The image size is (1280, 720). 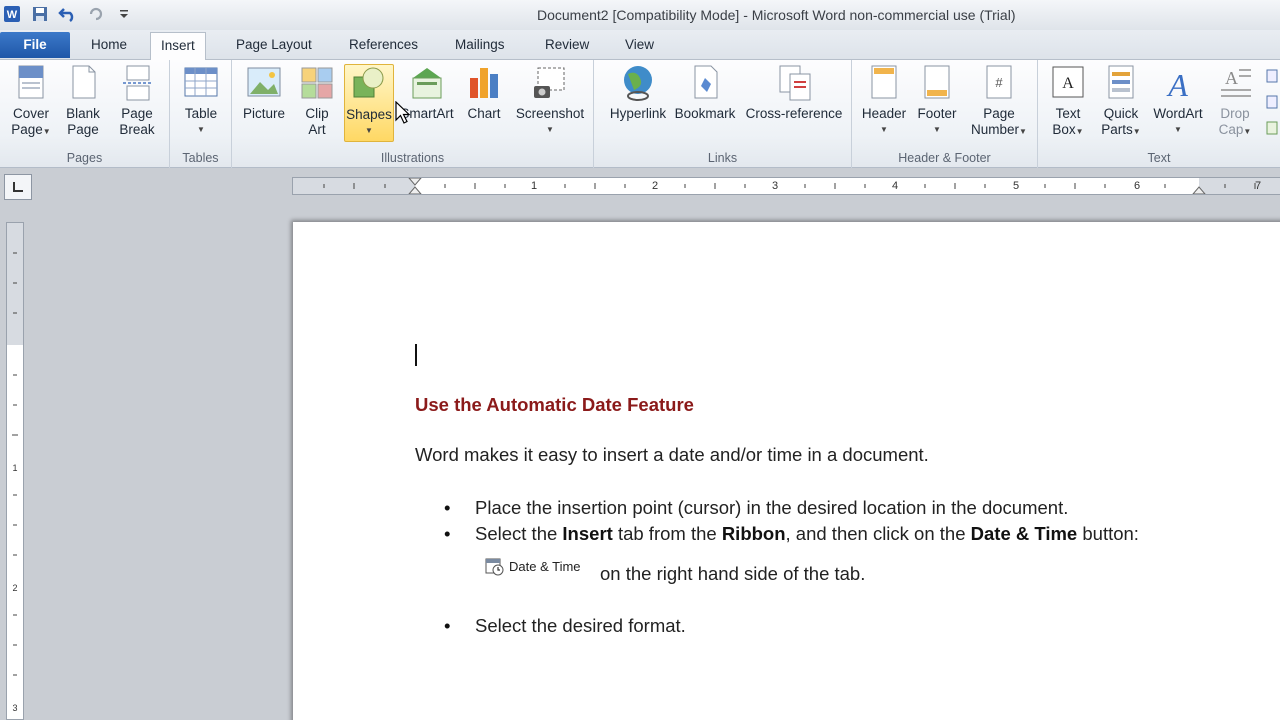 What do you see at coordinates (484, 113) in the screenshot?
I see `chart-label: Chart` at bounding box center [484, 113].